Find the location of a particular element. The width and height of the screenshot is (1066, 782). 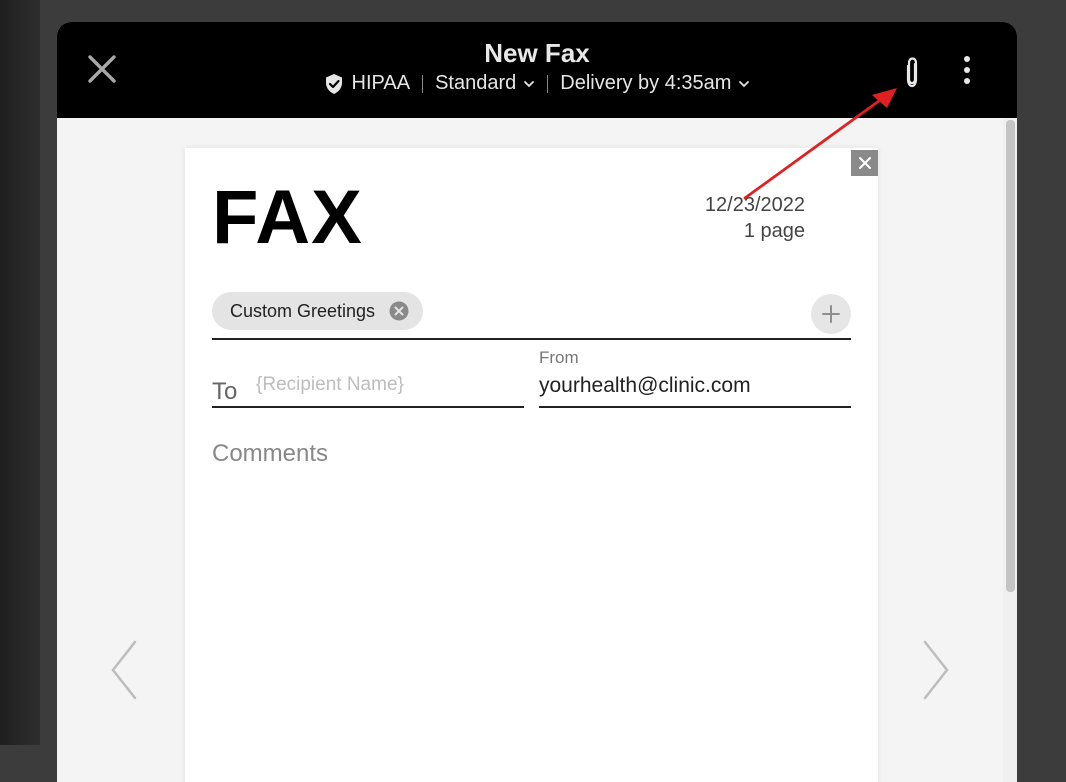

close-icon is located at coordinates (864, 163).